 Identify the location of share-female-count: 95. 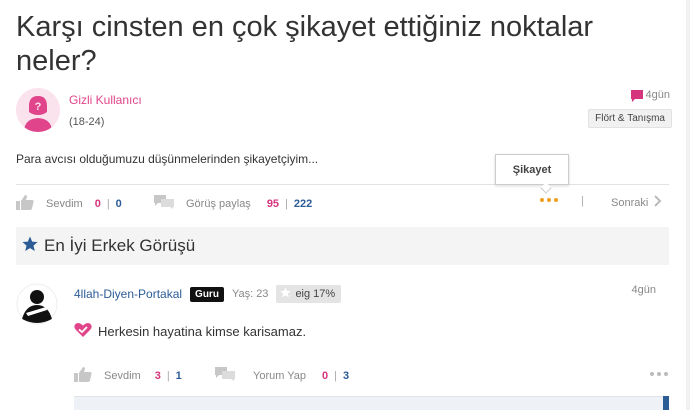
(273, 203).